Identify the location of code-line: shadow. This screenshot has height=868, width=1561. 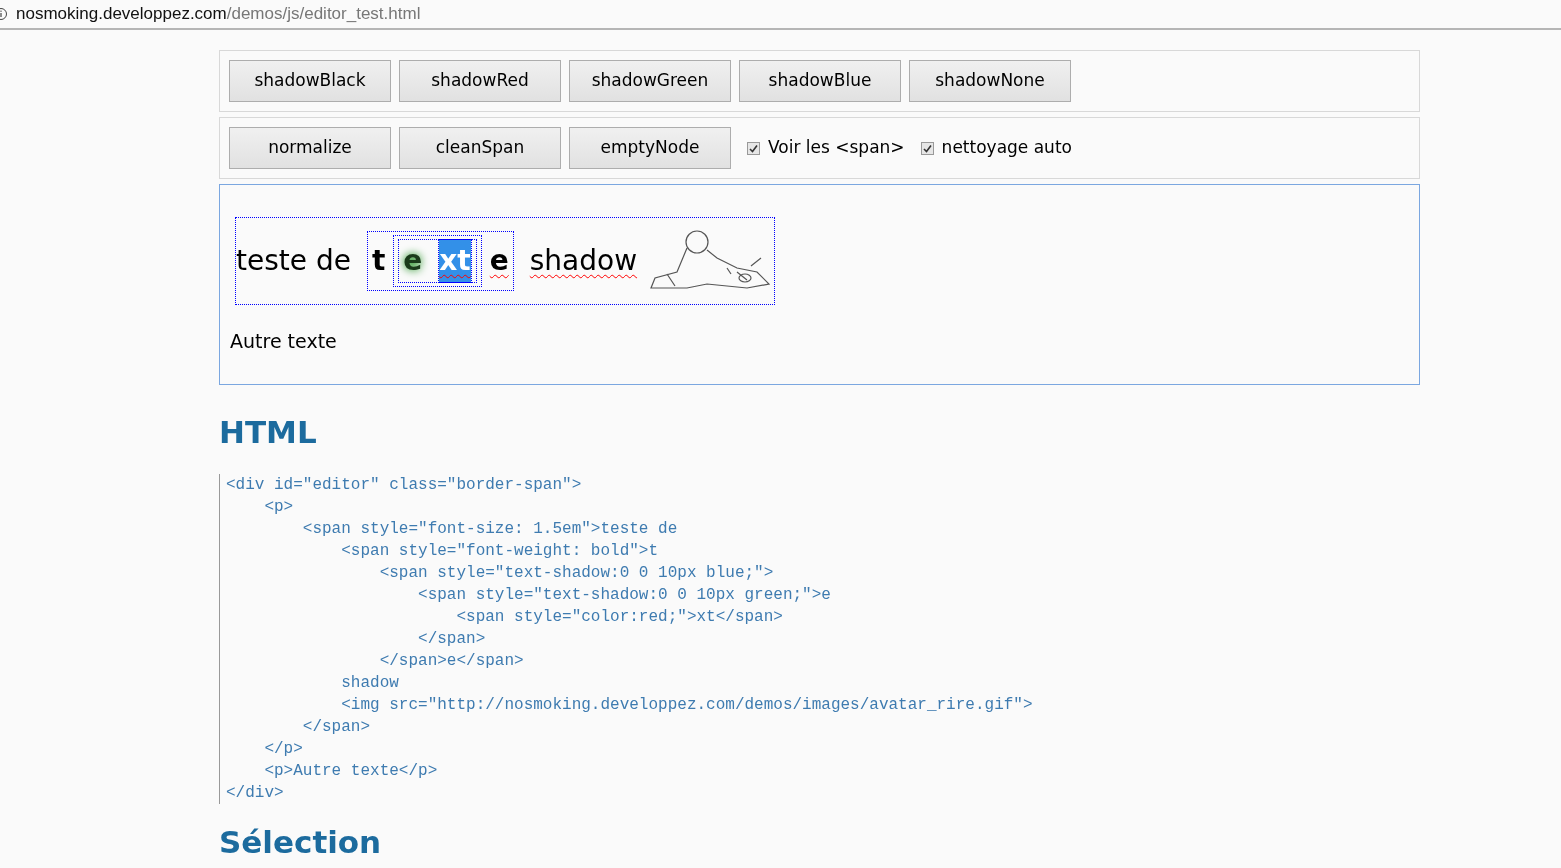
(370, 683).